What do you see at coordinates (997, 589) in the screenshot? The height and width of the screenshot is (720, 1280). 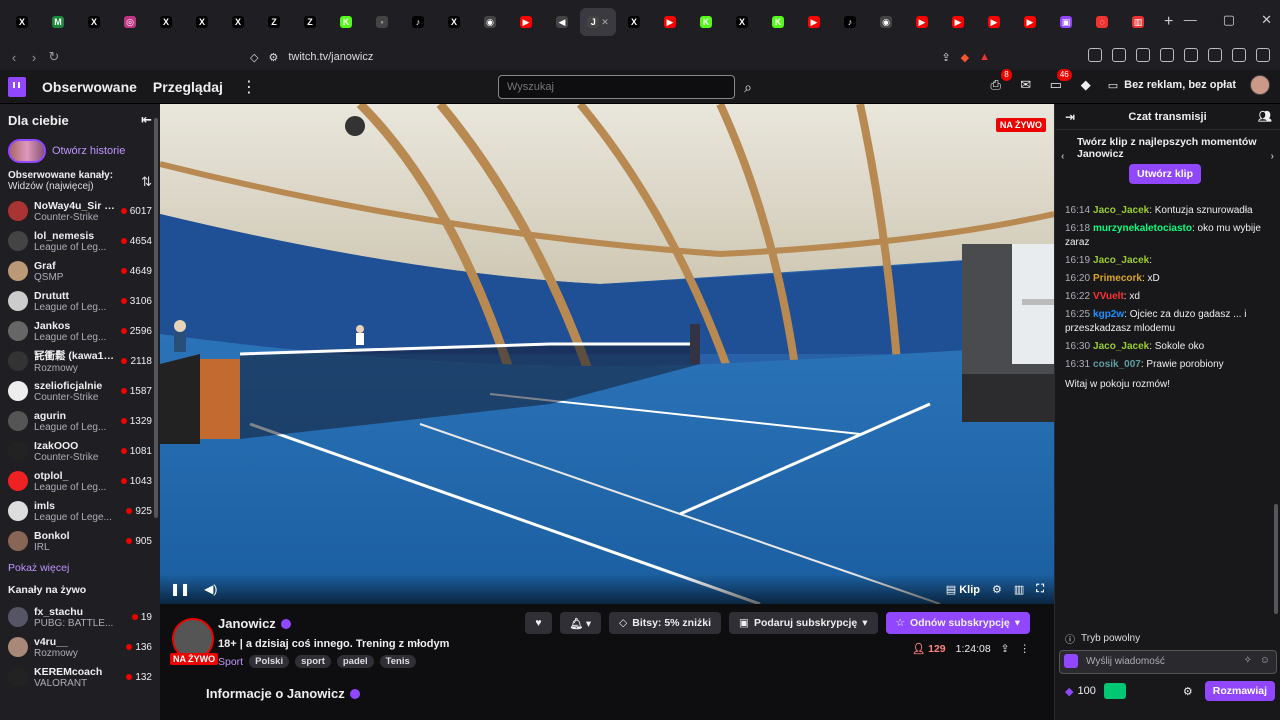 I see `settings-icon: ⚙` at bounding box center [997, 589].